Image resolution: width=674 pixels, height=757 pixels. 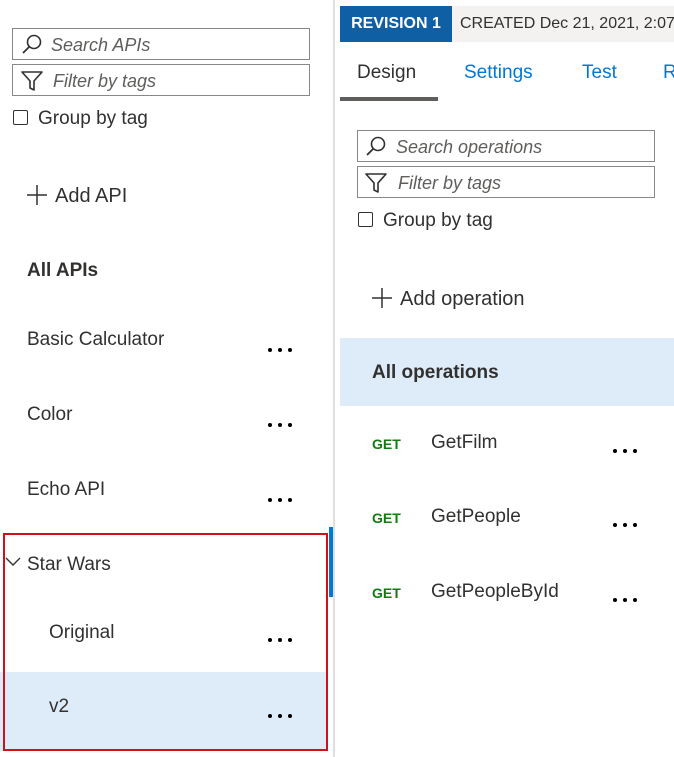 What do you see at coordinates (96, 339) in the screenshot?
I see `api-item-label: Basic Calculator` at bounding box center [96, 339].